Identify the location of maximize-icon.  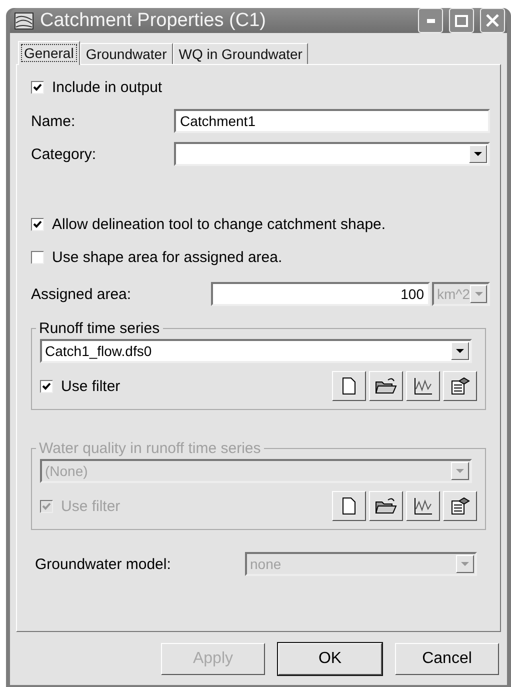
(461, 20).